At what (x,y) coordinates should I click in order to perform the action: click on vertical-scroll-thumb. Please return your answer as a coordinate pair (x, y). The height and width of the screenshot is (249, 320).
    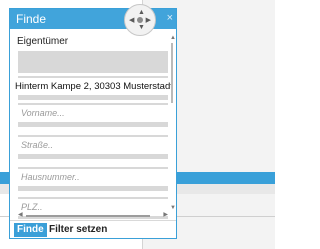
    Looking at the image, I should click on (172, 73).